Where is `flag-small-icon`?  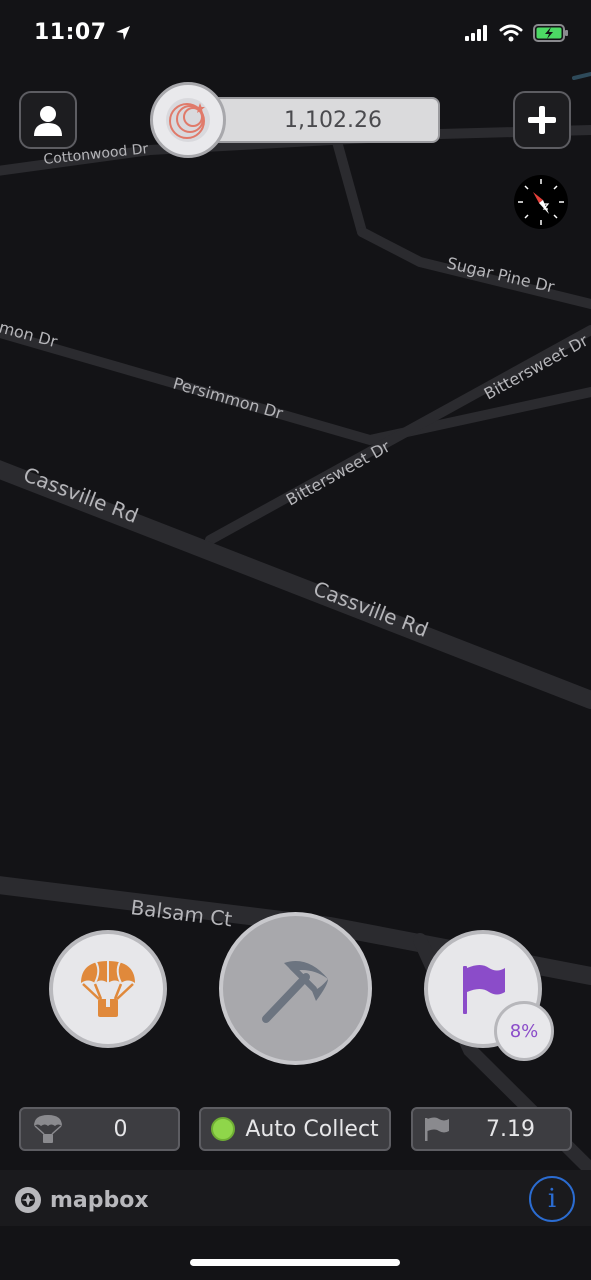 flag-small-icon is located at coordinates (437, 1129).